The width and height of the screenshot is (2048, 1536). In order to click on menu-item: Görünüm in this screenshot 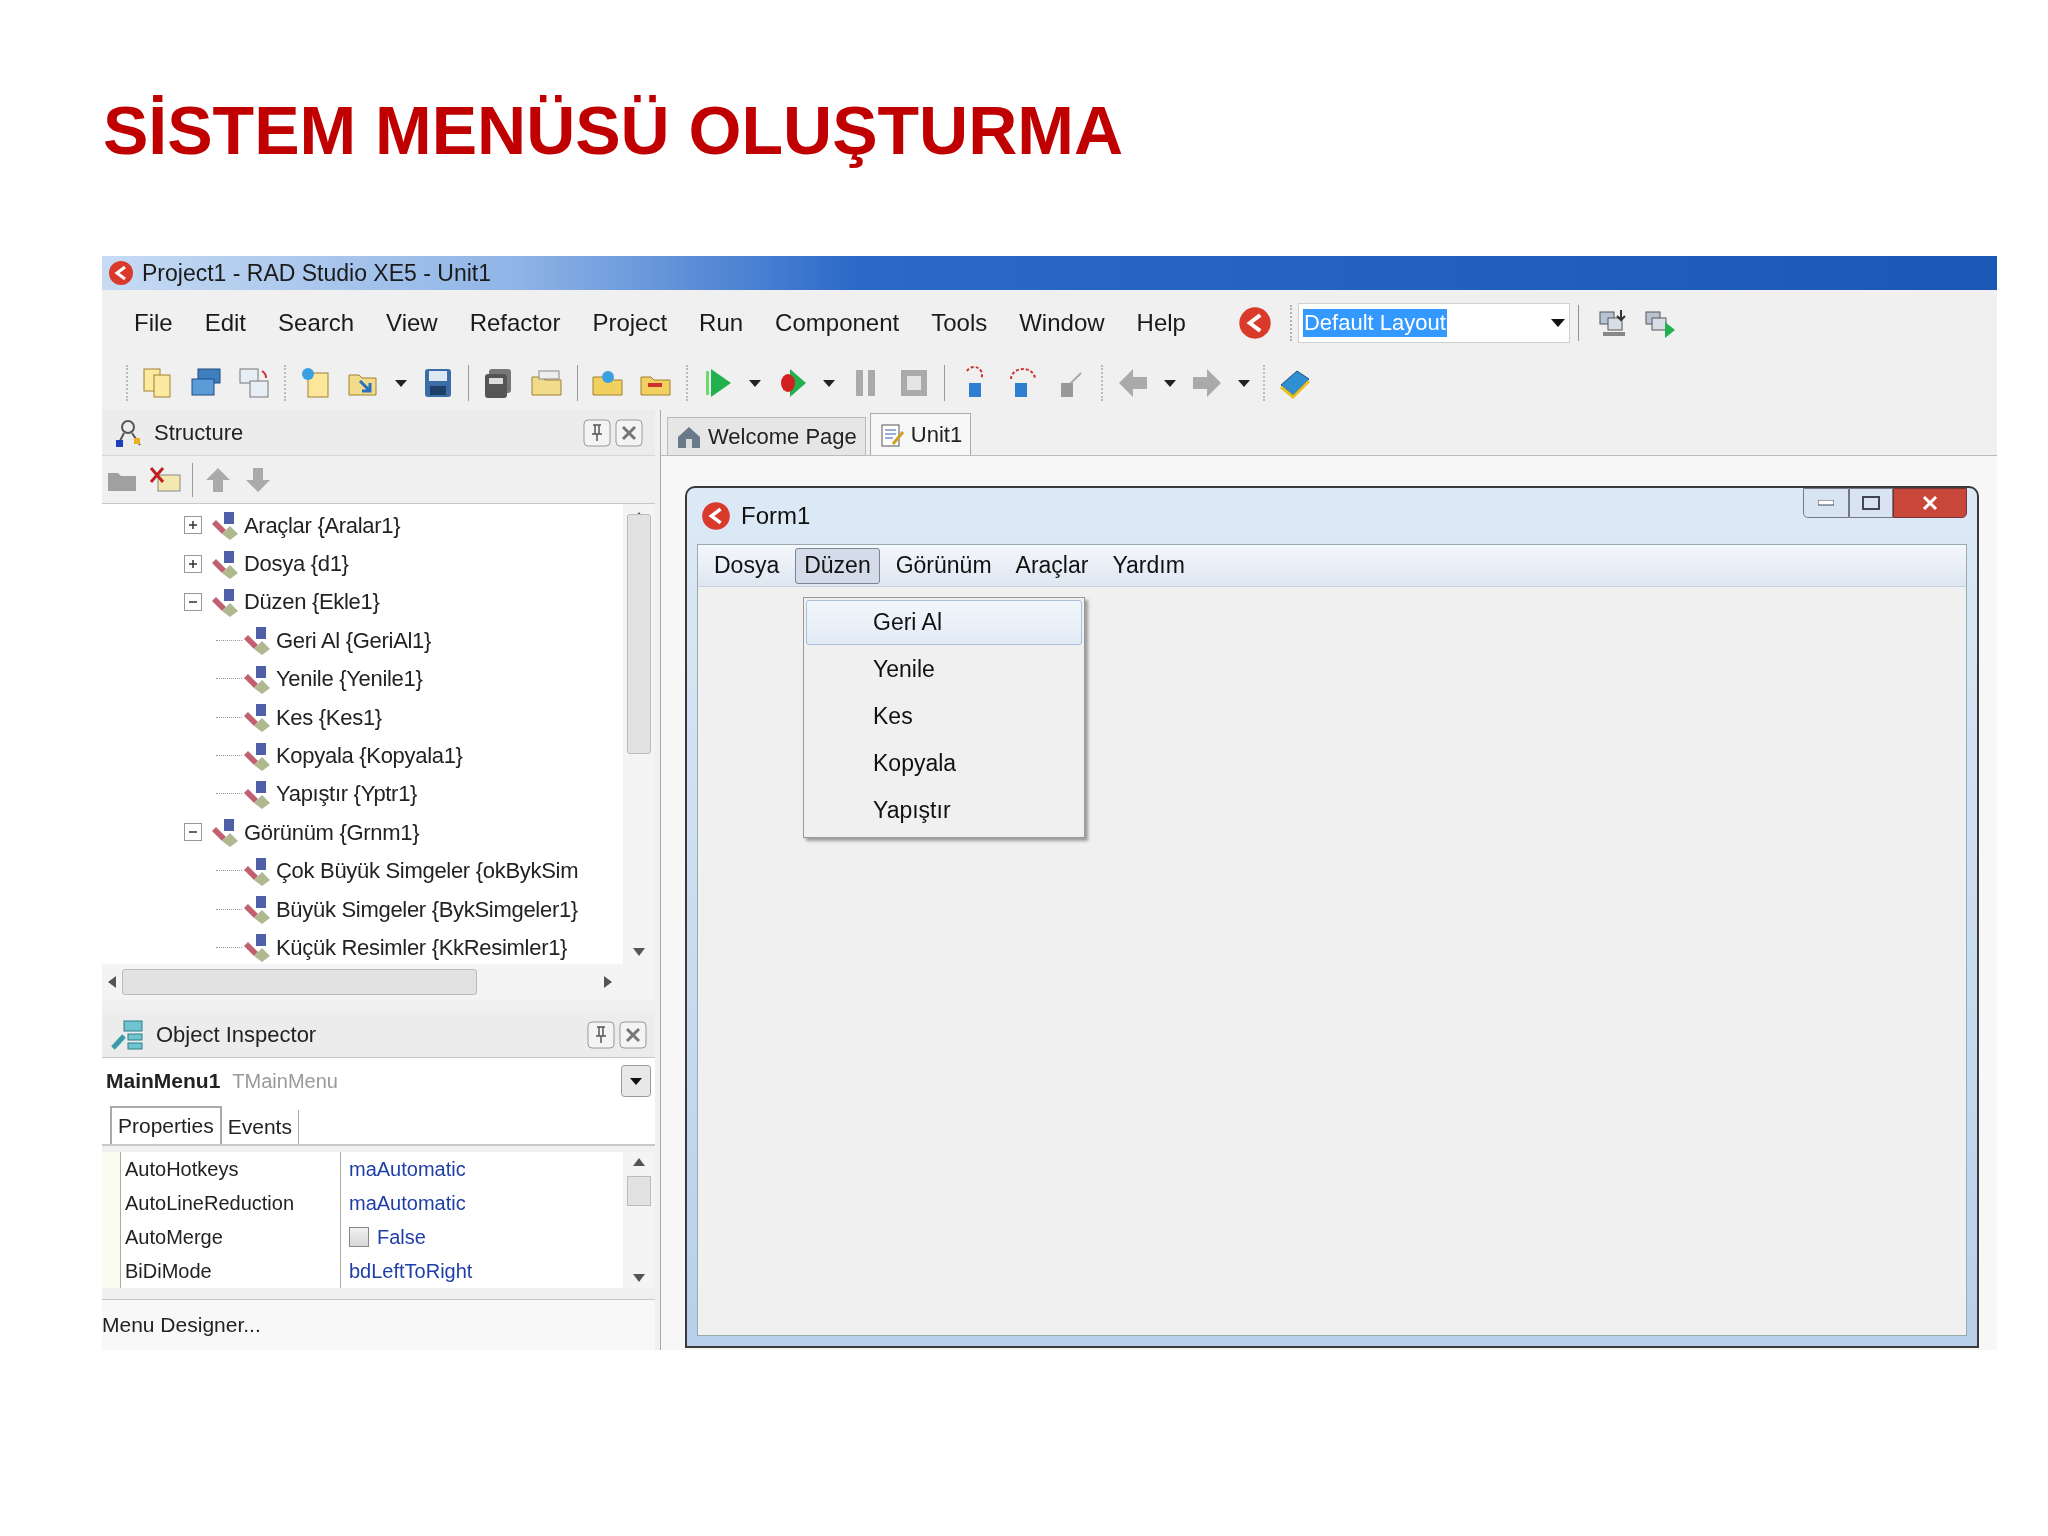, I will do `click(943, 565)`.